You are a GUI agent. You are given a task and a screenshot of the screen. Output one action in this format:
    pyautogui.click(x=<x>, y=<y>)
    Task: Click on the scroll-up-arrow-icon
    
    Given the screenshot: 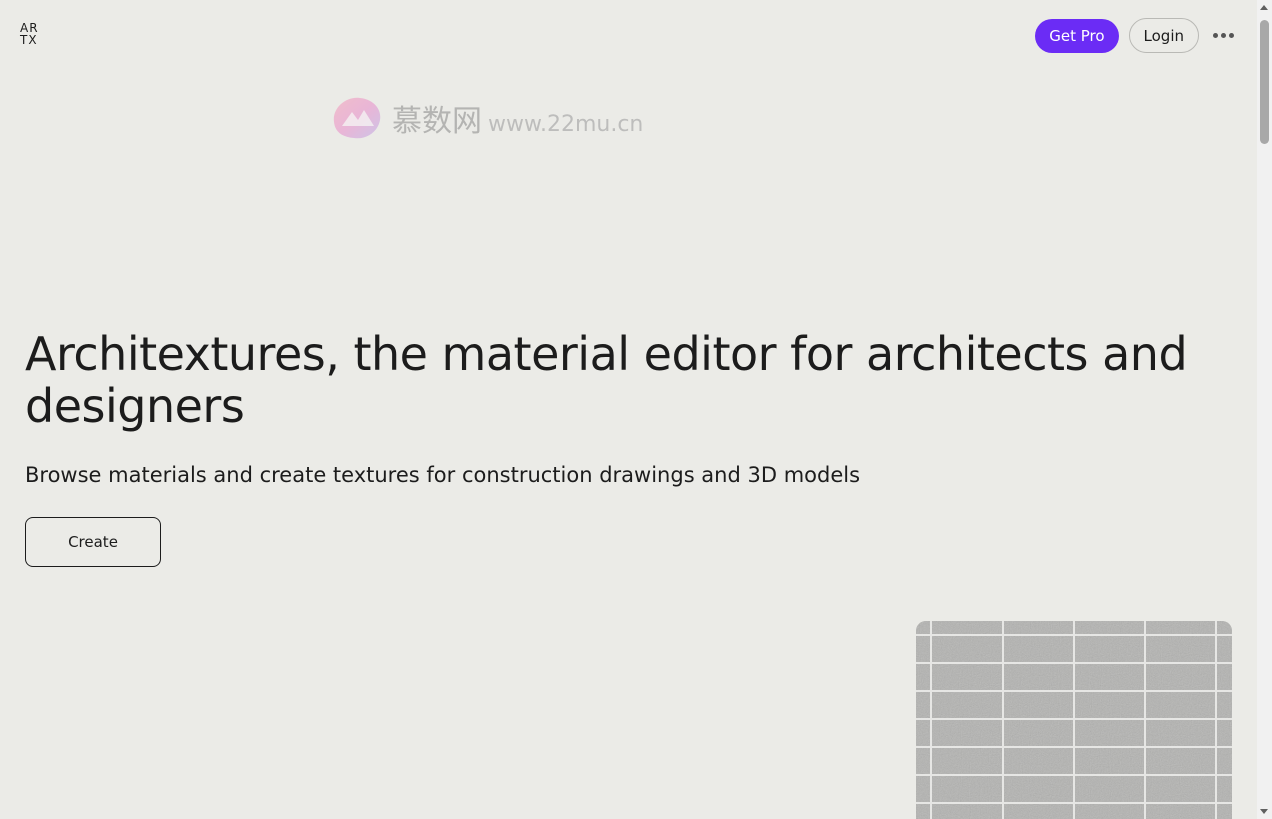 What is the action you would take?
    pyautogui.click(x=1264, y=7)
    